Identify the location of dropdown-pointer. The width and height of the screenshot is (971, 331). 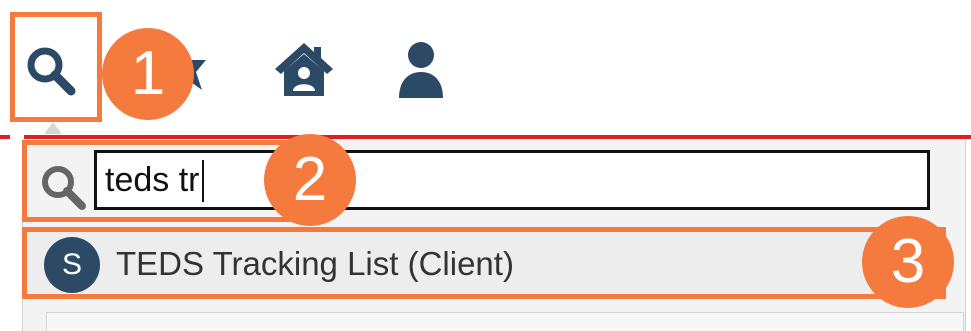
(53, 128).